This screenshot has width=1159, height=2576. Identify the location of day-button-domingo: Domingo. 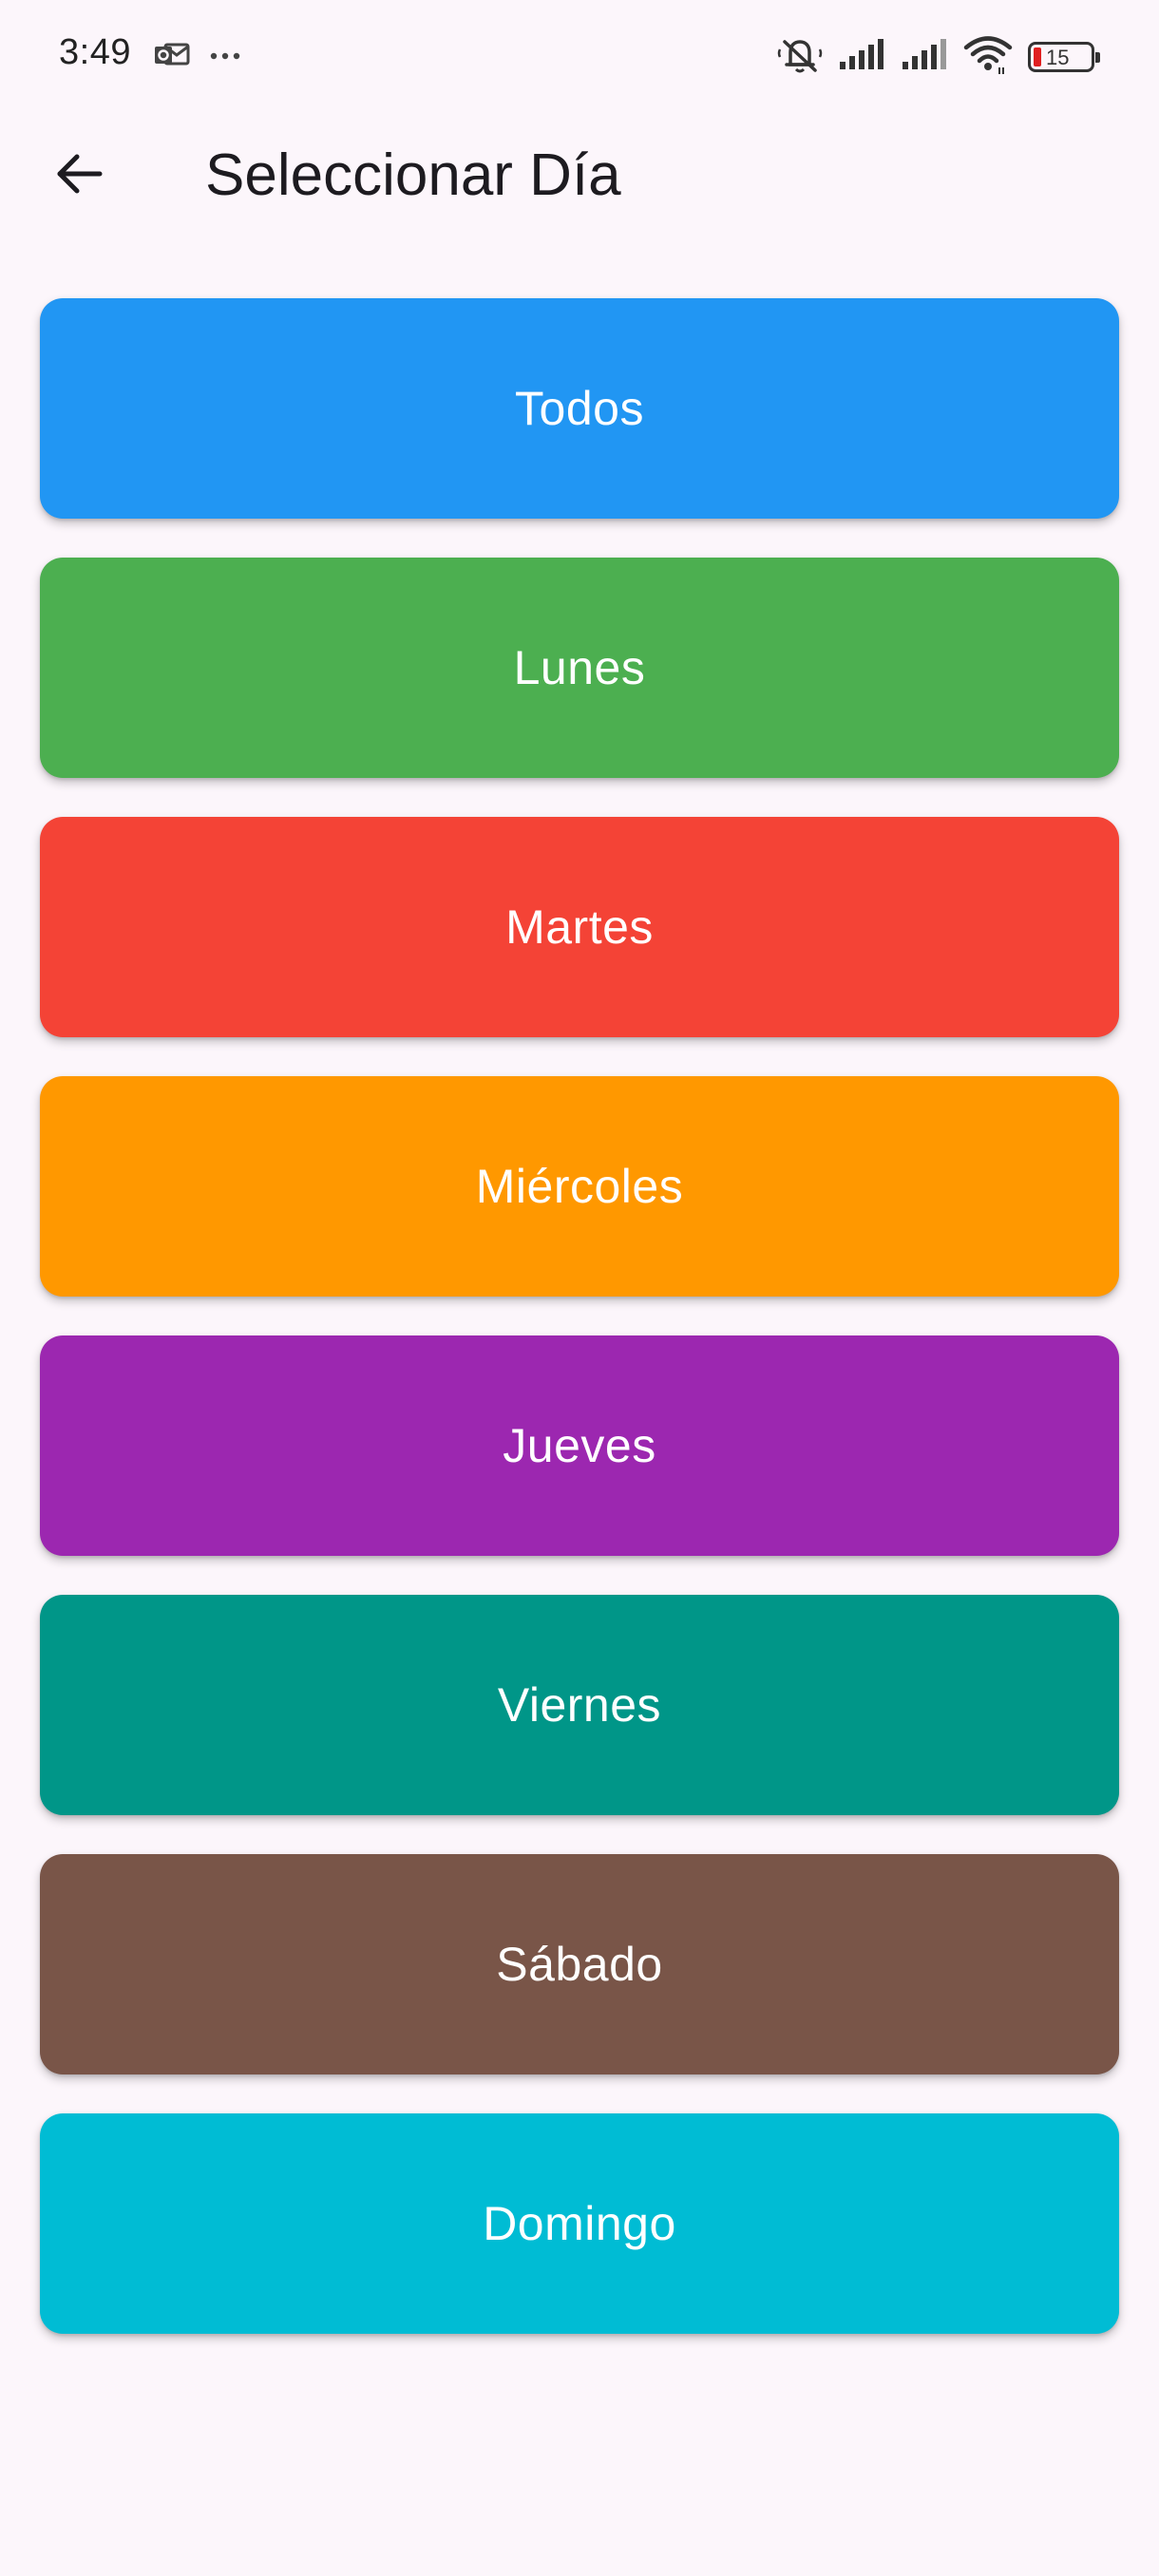
(579, 2223).